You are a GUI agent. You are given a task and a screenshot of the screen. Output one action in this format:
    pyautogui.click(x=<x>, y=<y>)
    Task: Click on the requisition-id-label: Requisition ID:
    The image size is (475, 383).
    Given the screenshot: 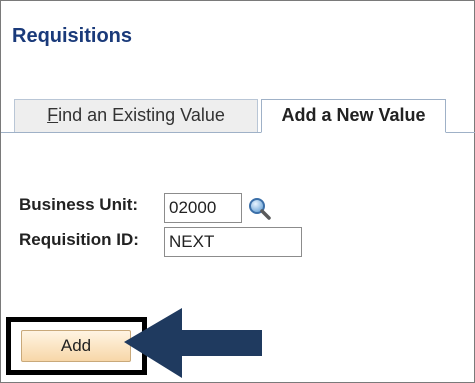 What is the action you would take?
    pyautogui.click(x=79, y=239)
    